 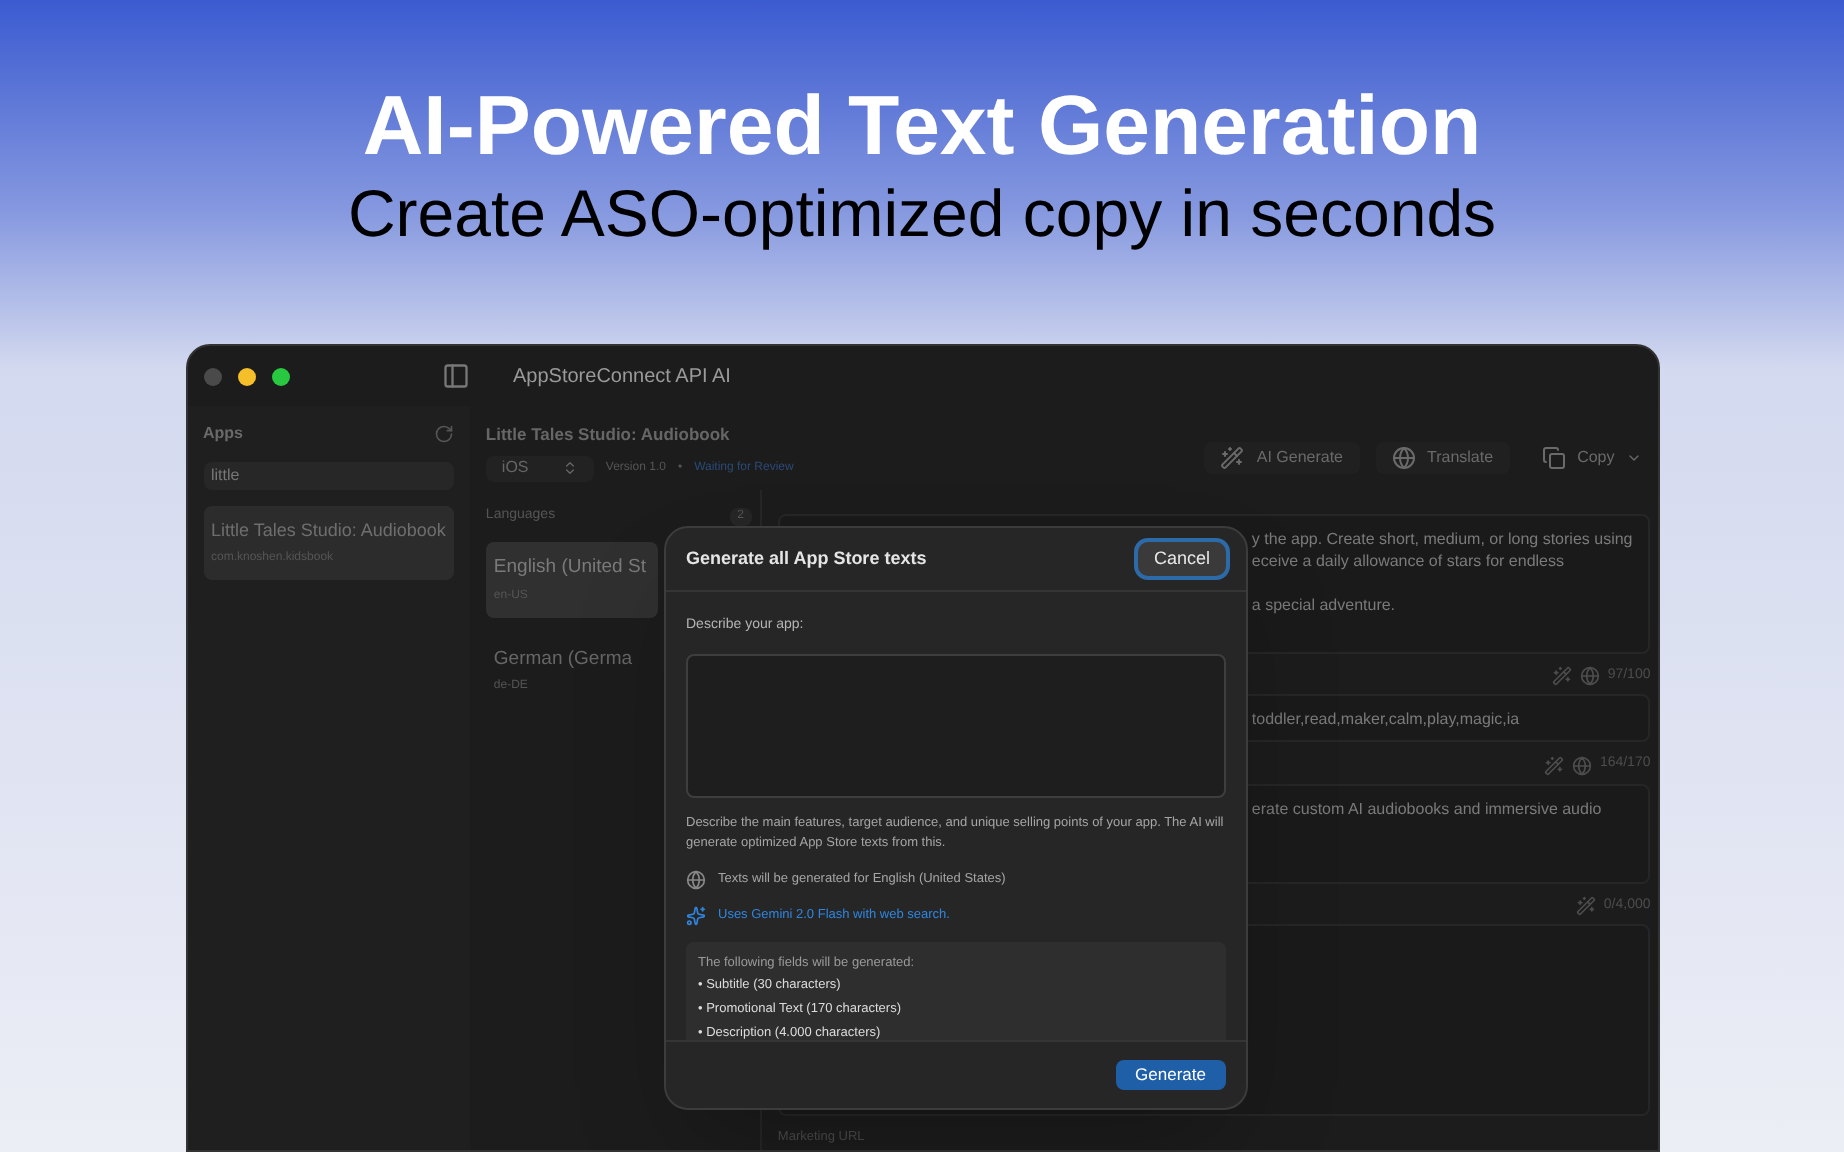 I want to click on sidebar-heading: Apps, so click(x=223, y=434).